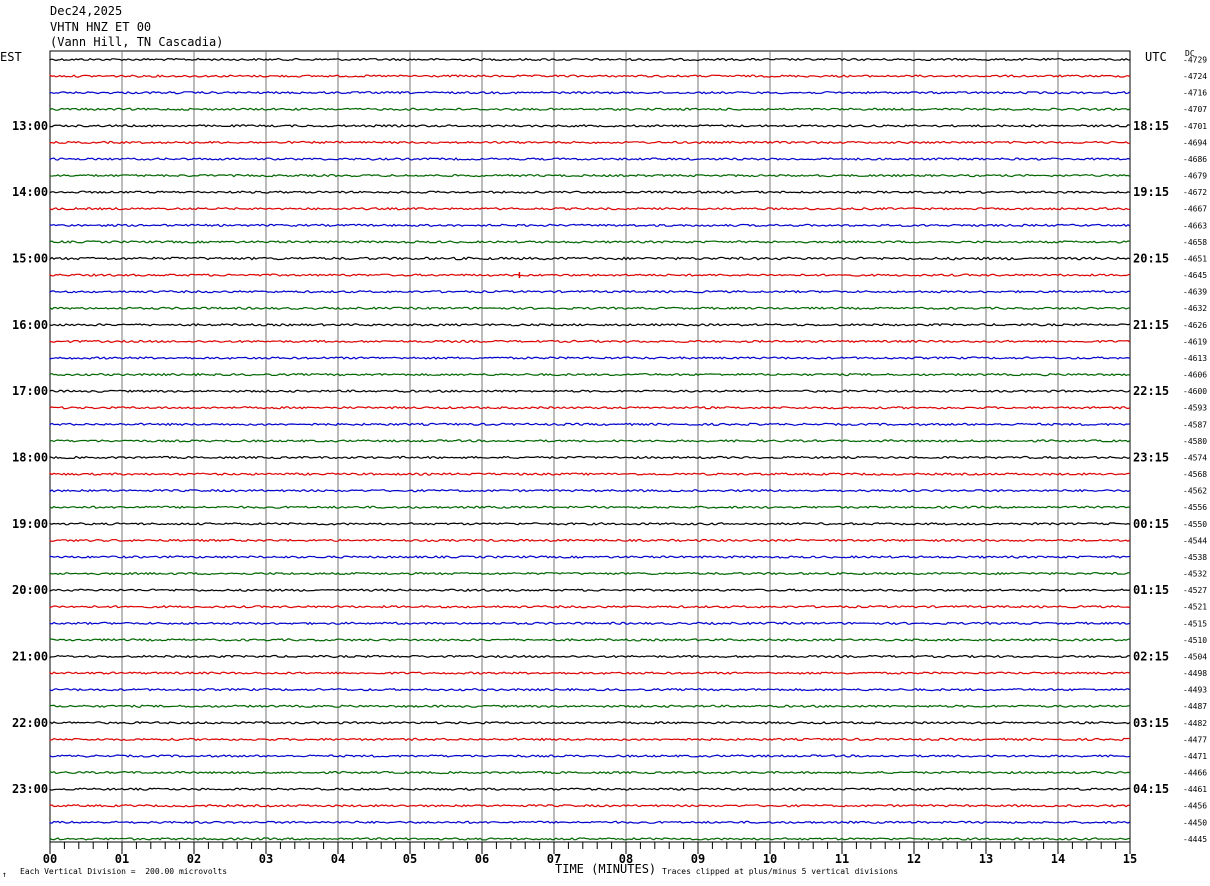  Describe the element at coordinates (986, 859) in the screenshot. I see `x-tick-label: 13` at that location.